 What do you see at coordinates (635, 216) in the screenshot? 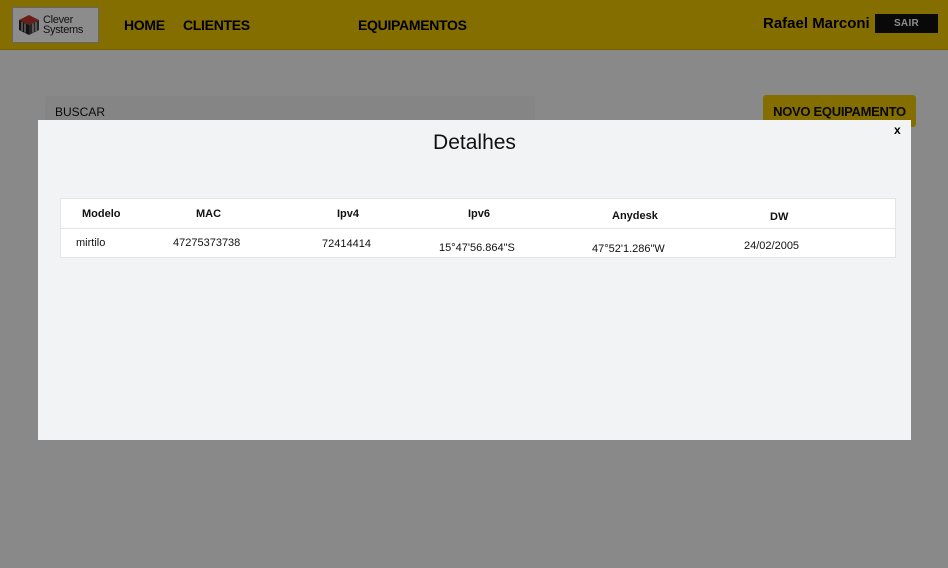
I see `column-header-anydesk: Anydesk` at bounding box center [635, 216].